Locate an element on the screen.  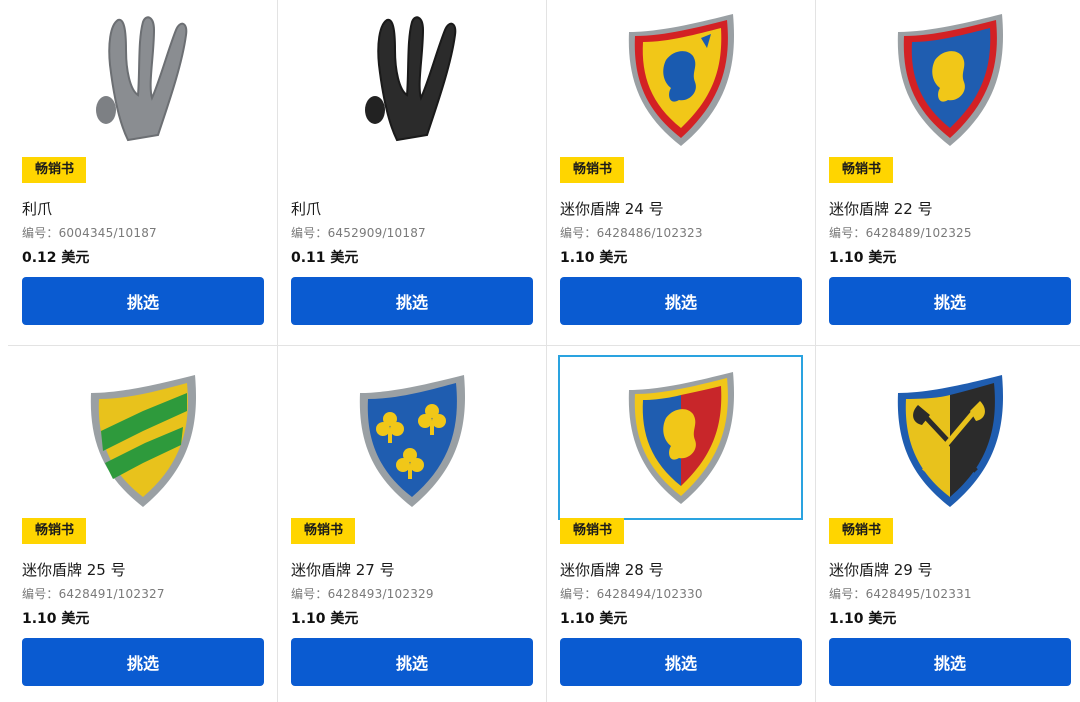
product-name: 迷你盾牌 22 号 is located at coordinates (881, 208).